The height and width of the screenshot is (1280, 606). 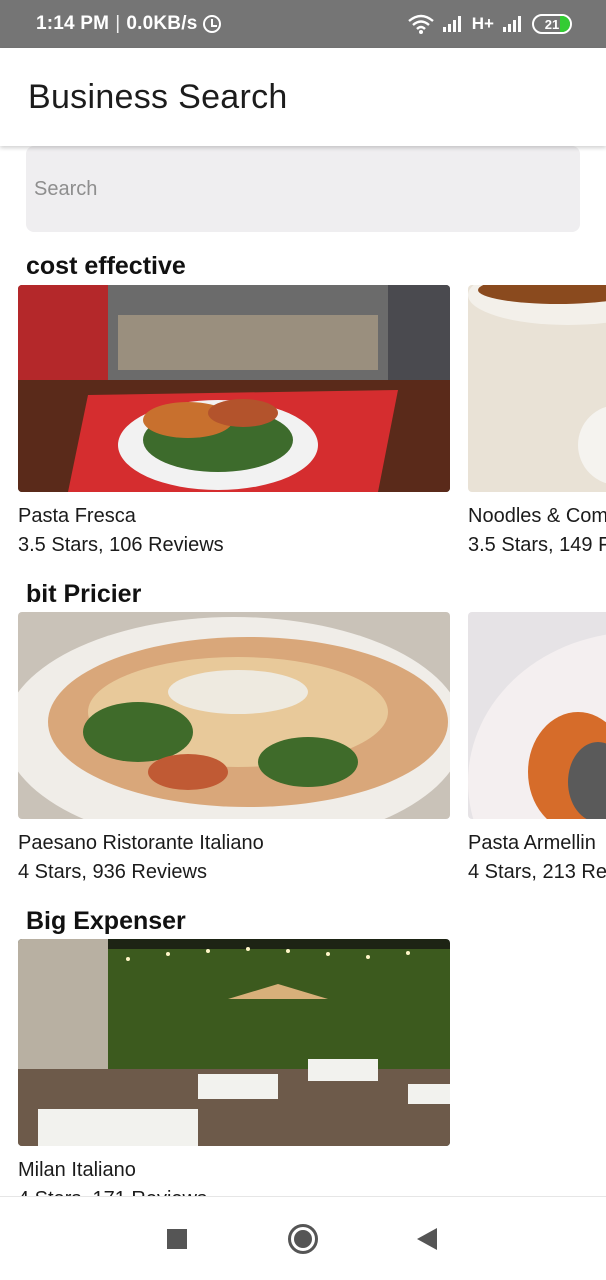 I want to click on home-button, so click(x=303, y=1238).